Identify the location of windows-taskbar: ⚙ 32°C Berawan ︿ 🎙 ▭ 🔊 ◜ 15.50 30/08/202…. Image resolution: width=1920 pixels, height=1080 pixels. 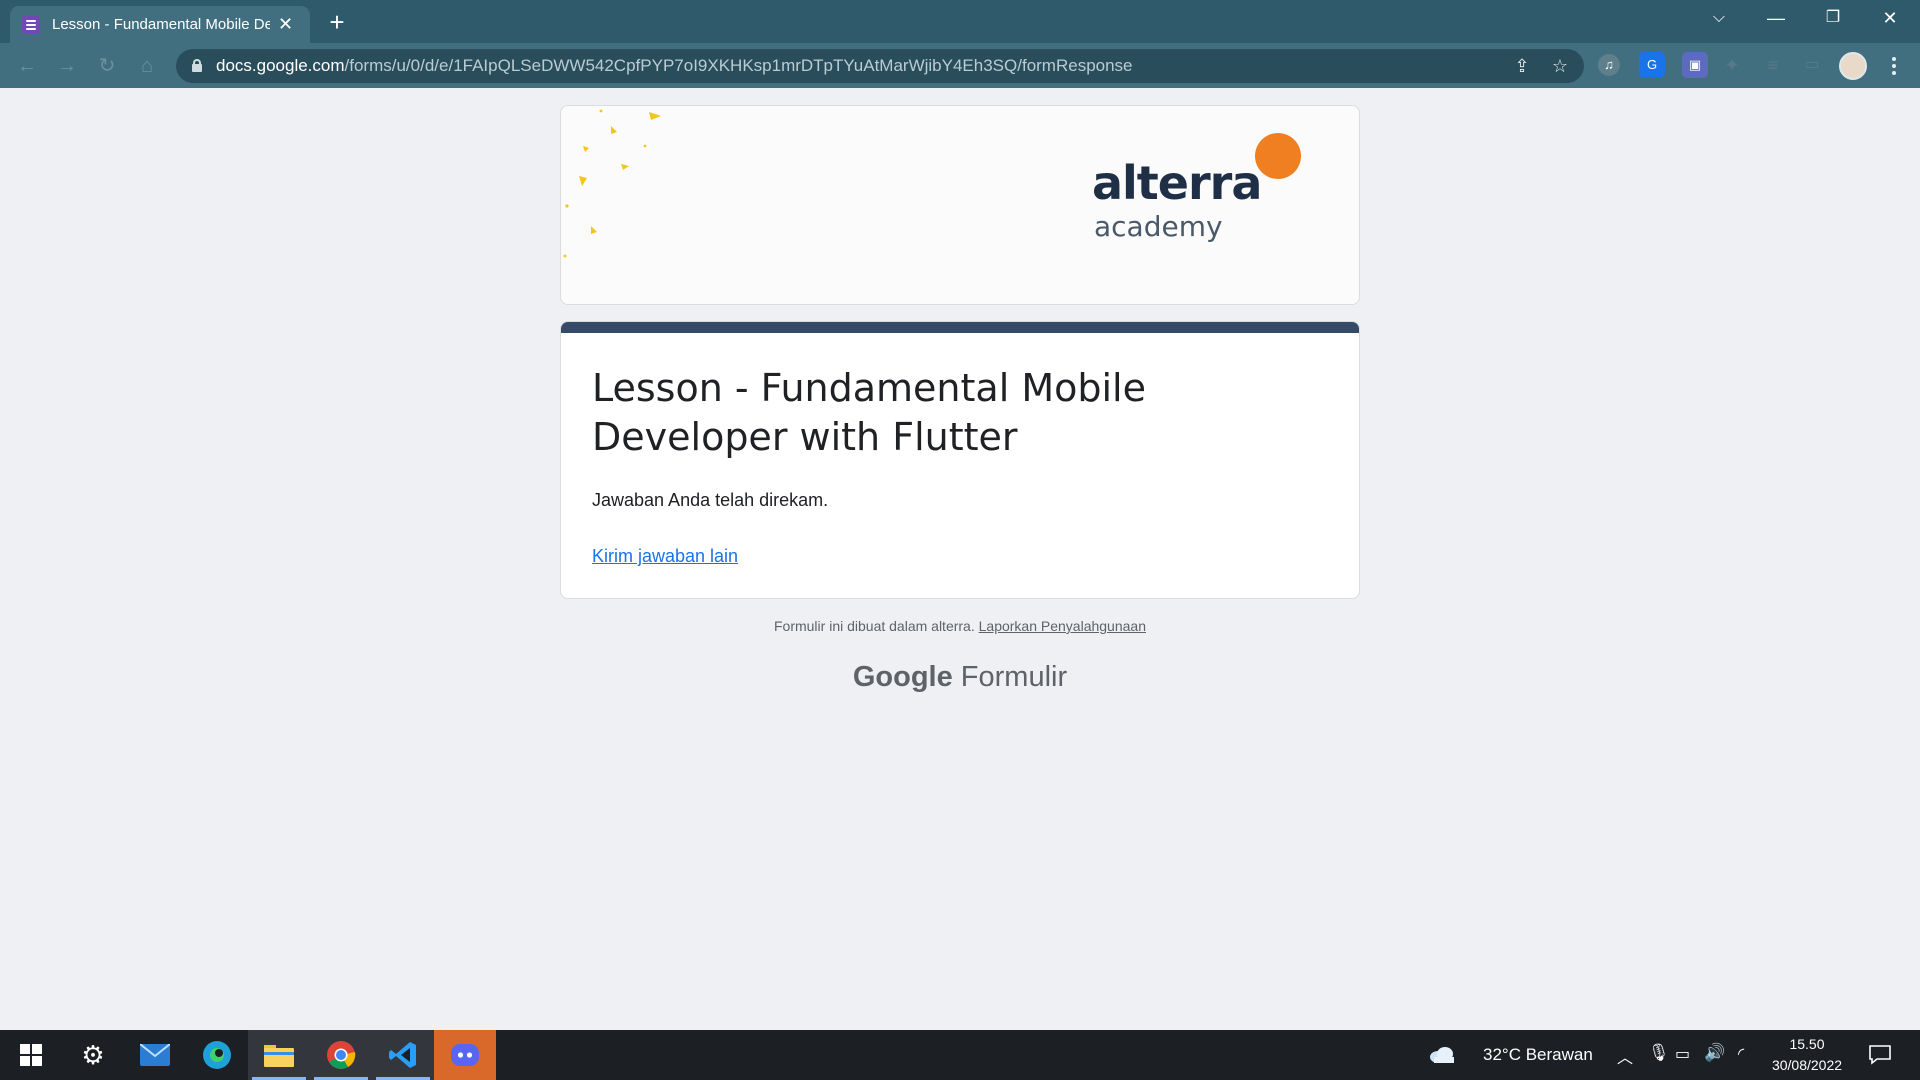
(960, 1055).